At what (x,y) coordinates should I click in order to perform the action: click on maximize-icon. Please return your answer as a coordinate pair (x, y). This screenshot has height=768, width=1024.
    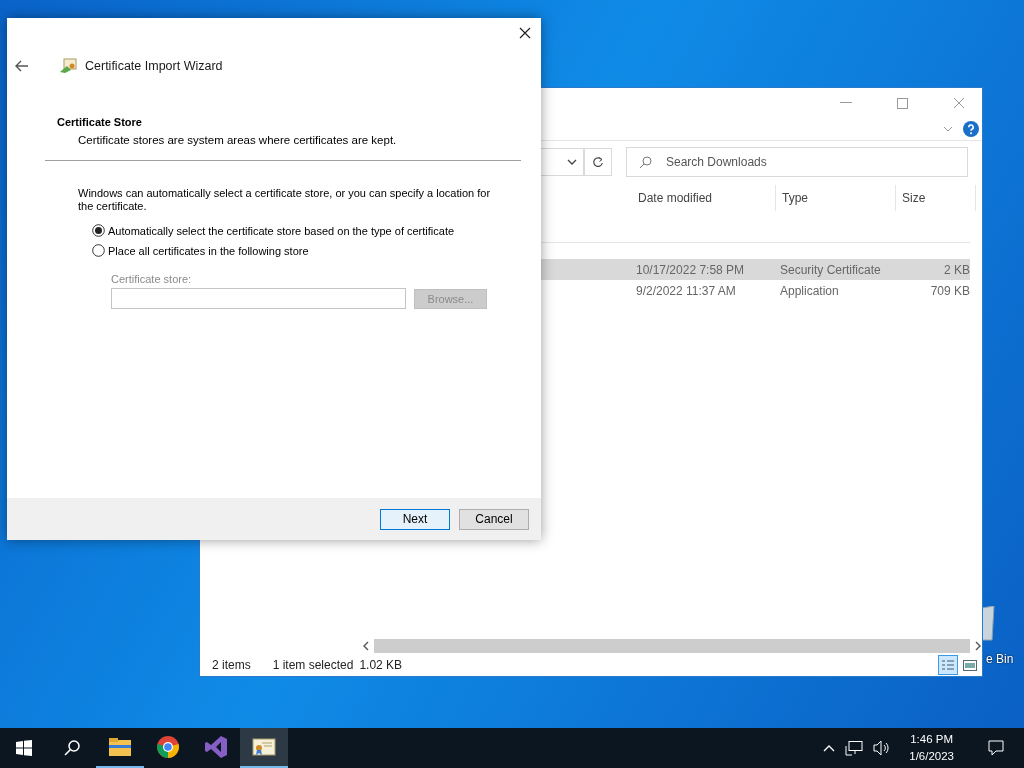
    Looking at the image, I should click on (902, 103).